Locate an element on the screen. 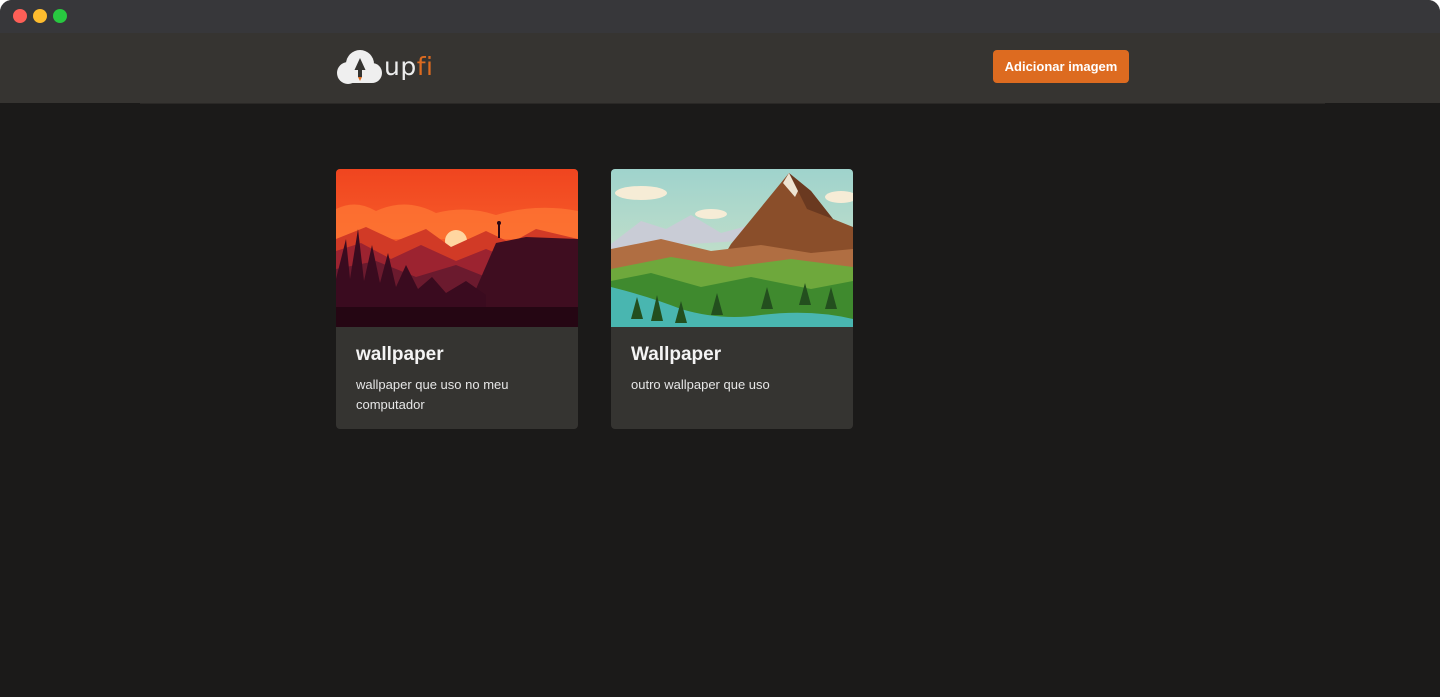 The height and width of the screenshot is (697, 1440). logo-text-up: up is located at coordinates (400, 66).